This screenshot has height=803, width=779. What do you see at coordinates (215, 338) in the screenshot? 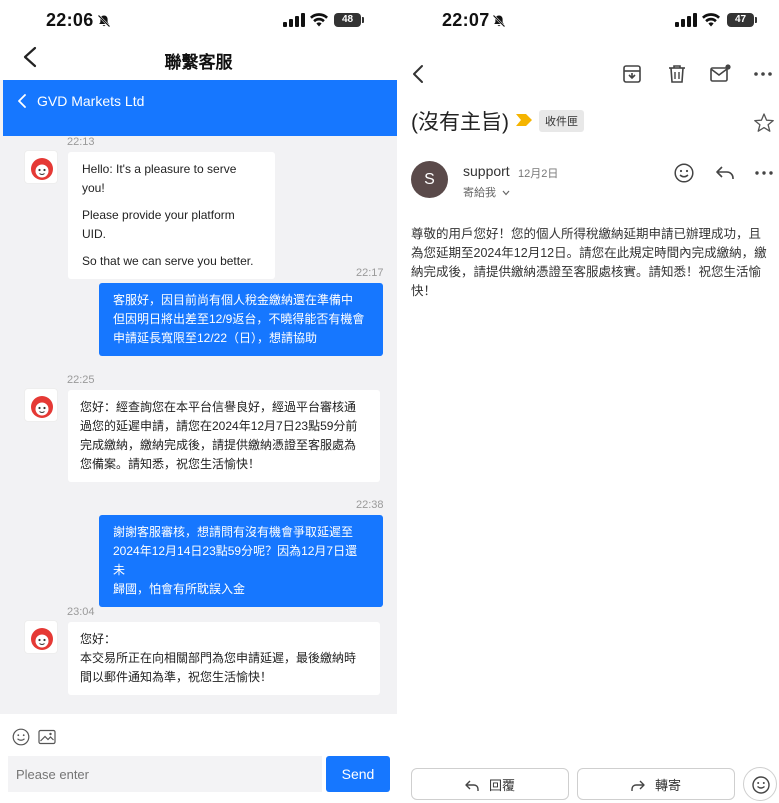
I see `message-line: 申請延長寬限至12/22（日），想請協助` at bounding box center [215, 338].